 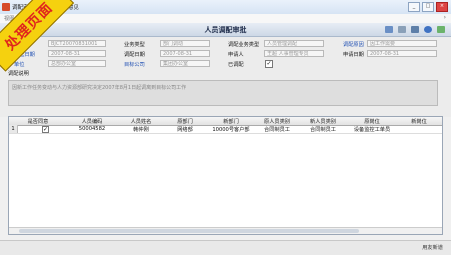 I want to click on cell-code: 50004582, so click(x=92, y=129).